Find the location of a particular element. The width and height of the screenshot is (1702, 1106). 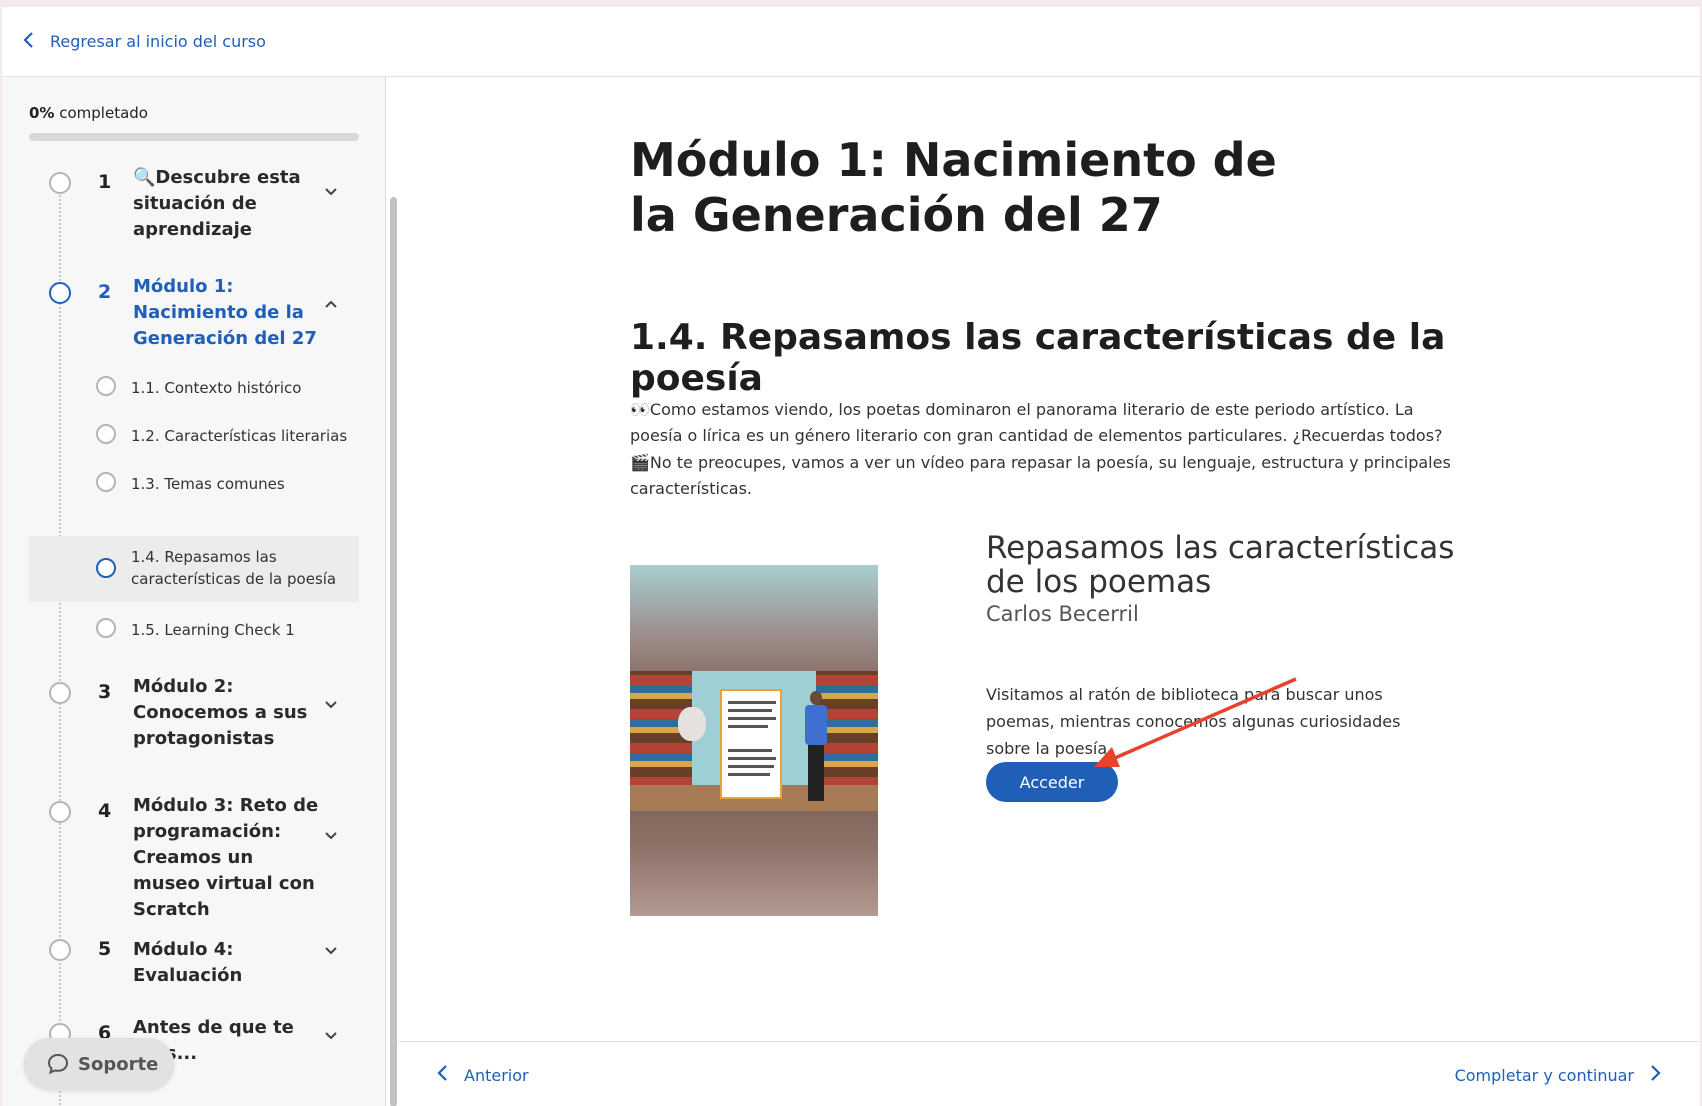

lesson-bottom-nav: Anterior Completar y continuar is located at coordinates (1049, 1073).